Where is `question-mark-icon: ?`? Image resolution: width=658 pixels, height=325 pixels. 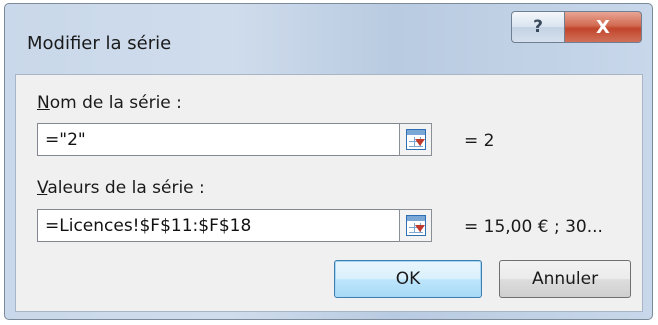
question-mark-icon: ? is located at coordinates (538, 27).